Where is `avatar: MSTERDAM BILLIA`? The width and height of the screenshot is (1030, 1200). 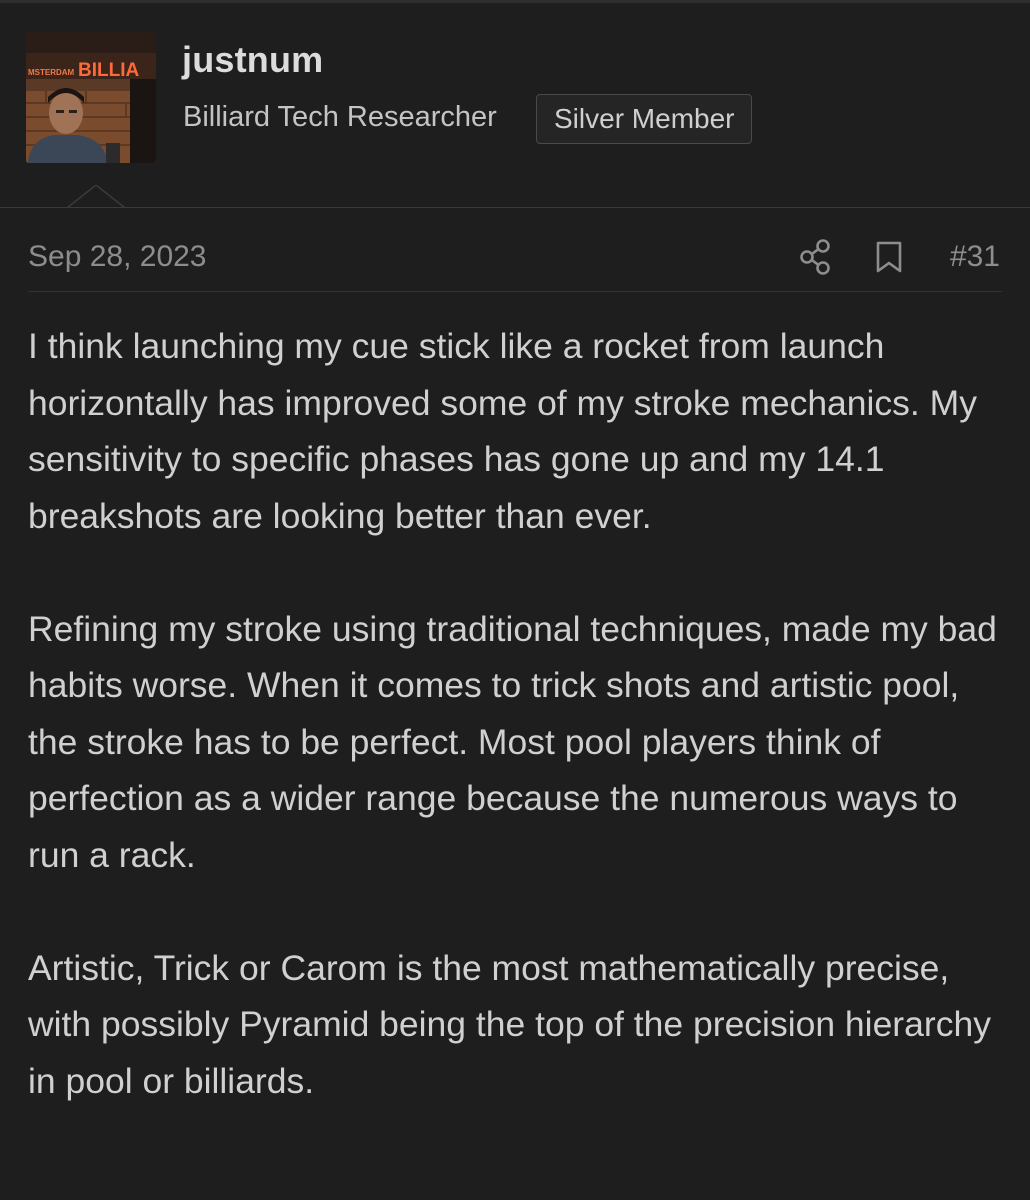
avatar: MSTERDAM BILLIA is located at coordinates (91, 97).